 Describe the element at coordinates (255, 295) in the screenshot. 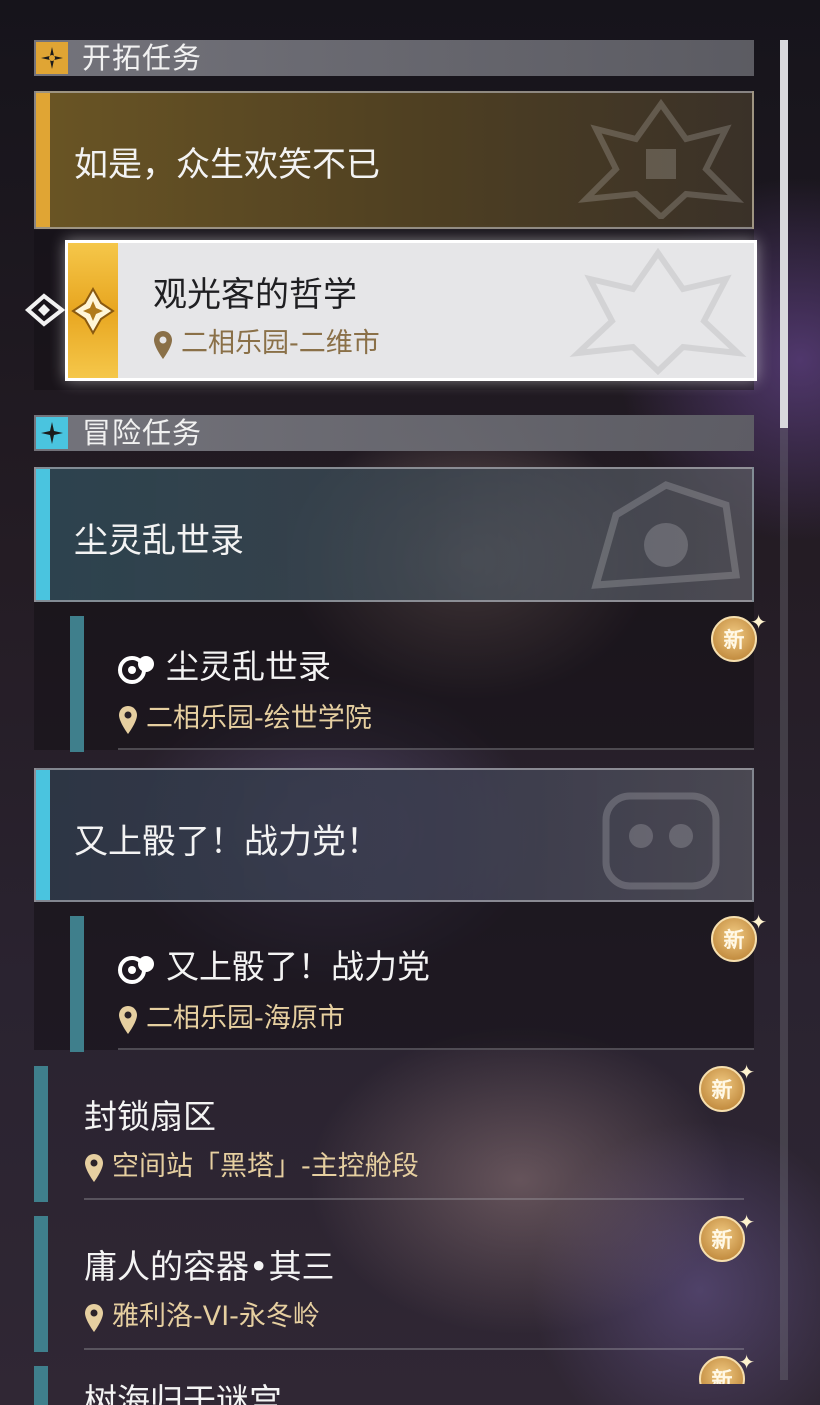

I see `selected-quest-title: 观光客的哲学` at that location.